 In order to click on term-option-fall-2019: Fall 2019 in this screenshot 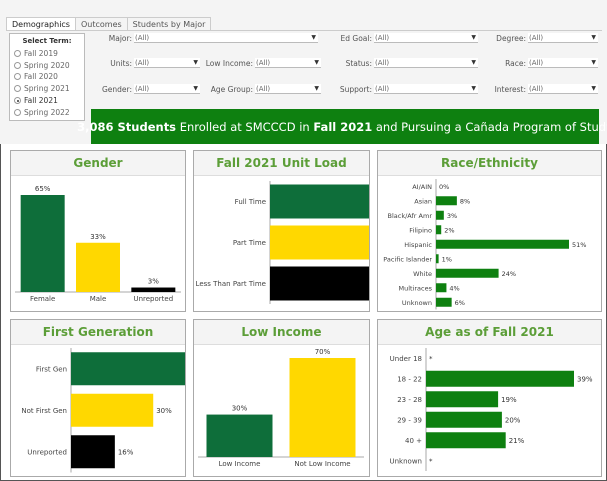, I will do `click(36, 53)`.